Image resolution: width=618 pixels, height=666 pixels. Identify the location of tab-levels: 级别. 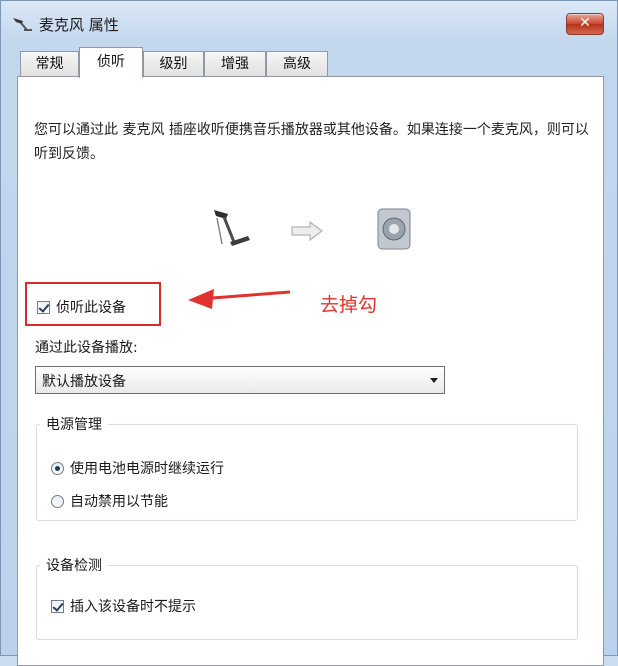
(173, 63).